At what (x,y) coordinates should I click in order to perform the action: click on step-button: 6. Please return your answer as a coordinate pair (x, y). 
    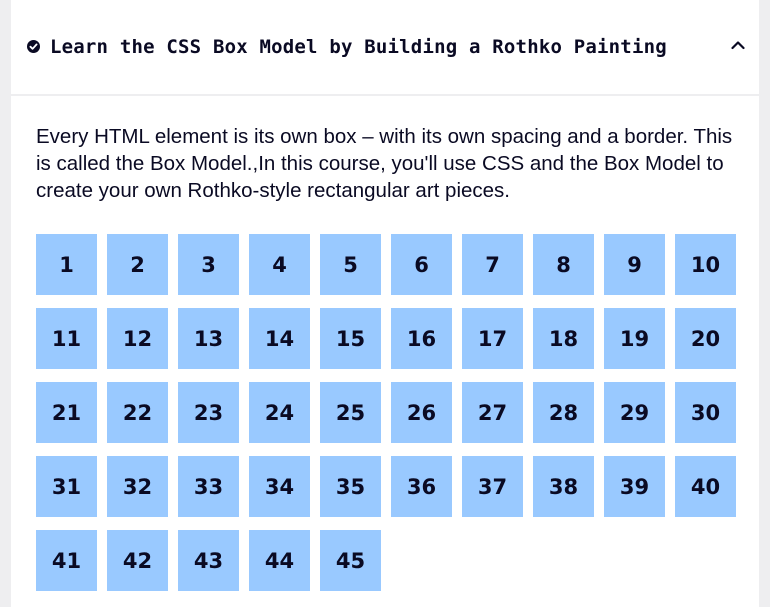
    Looking at the image, I should click on (421, 264).